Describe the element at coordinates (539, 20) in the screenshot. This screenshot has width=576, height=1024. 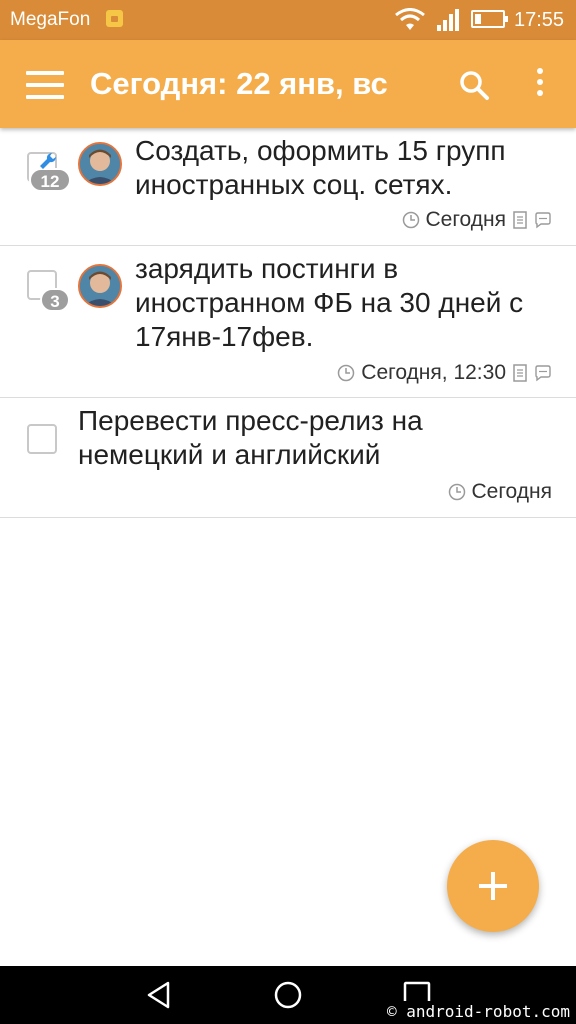
I see `status-time: 17:55` at that location.